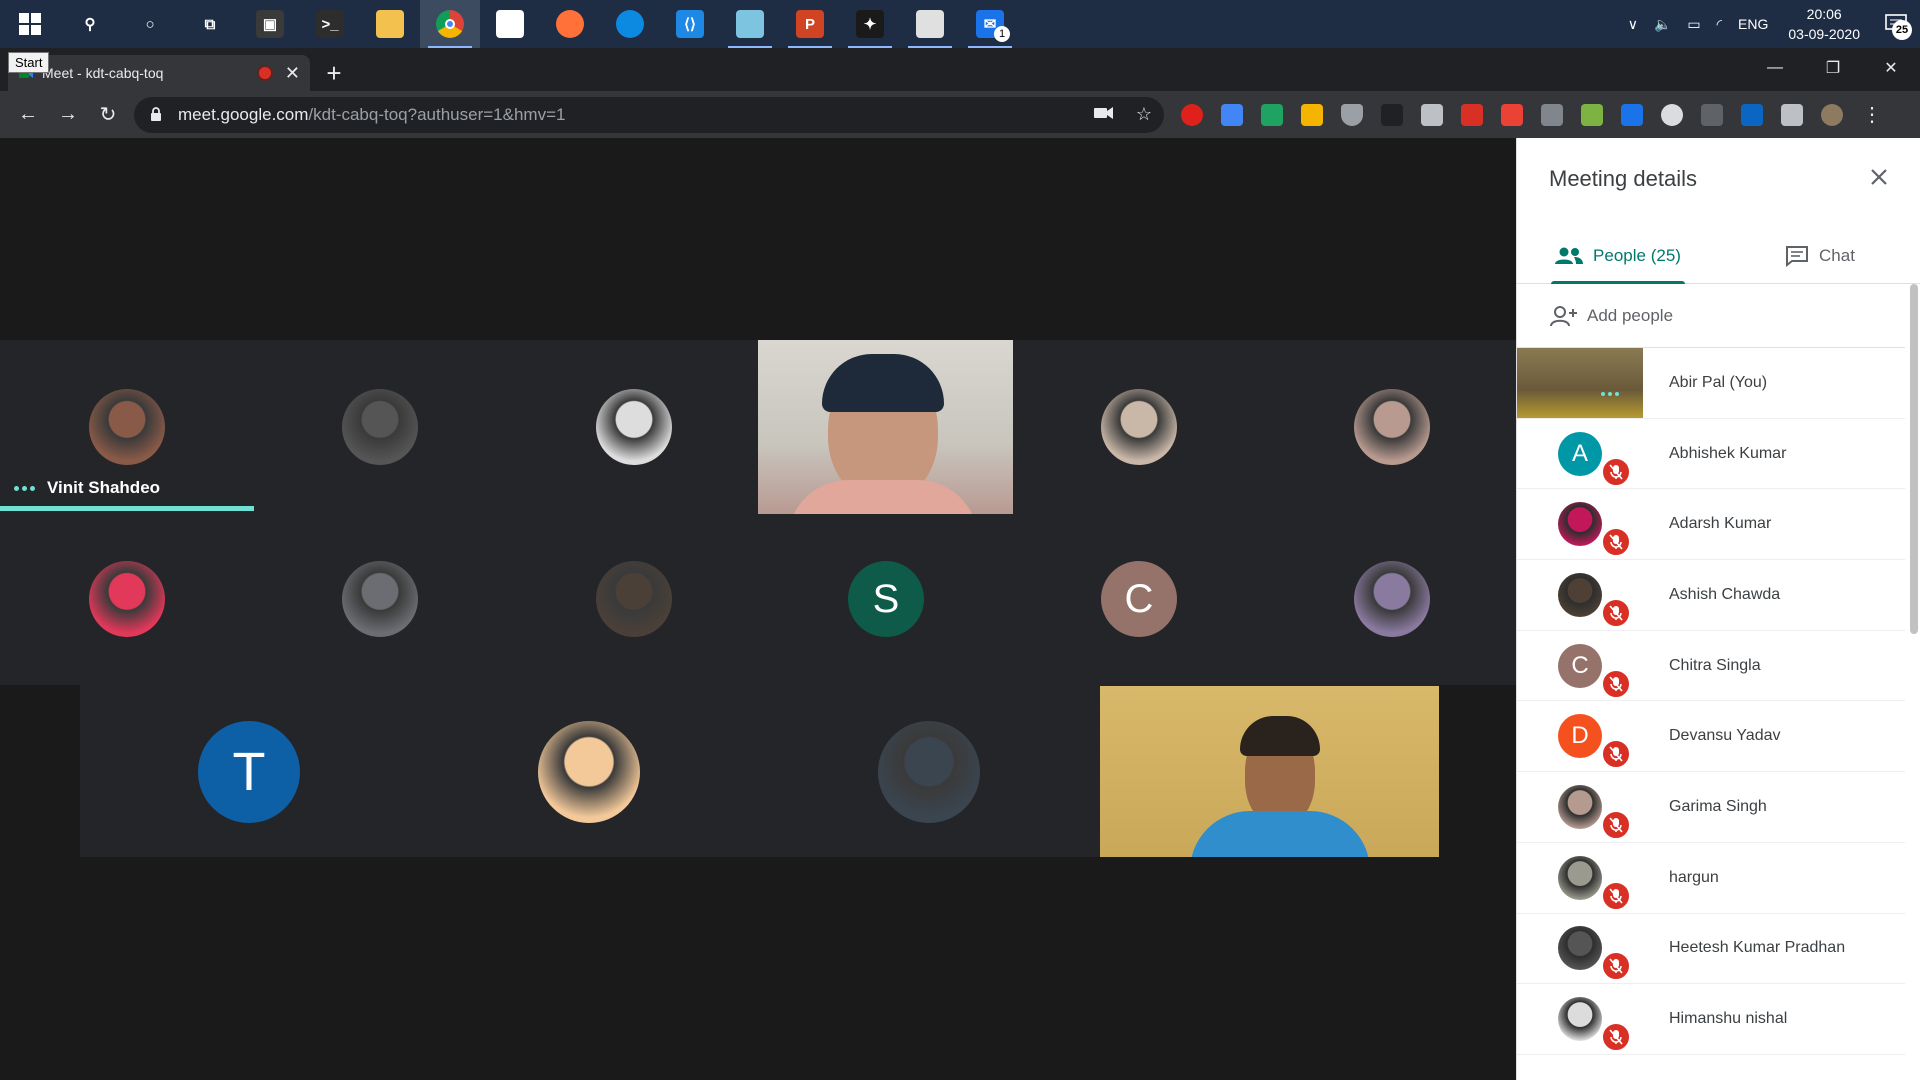 Image resolution: width=1920 pixels, height=1080 pixels. Describe the element at coordinates (570, 24) in the screenshot. I see `firefox-taskbar-button` at that location.